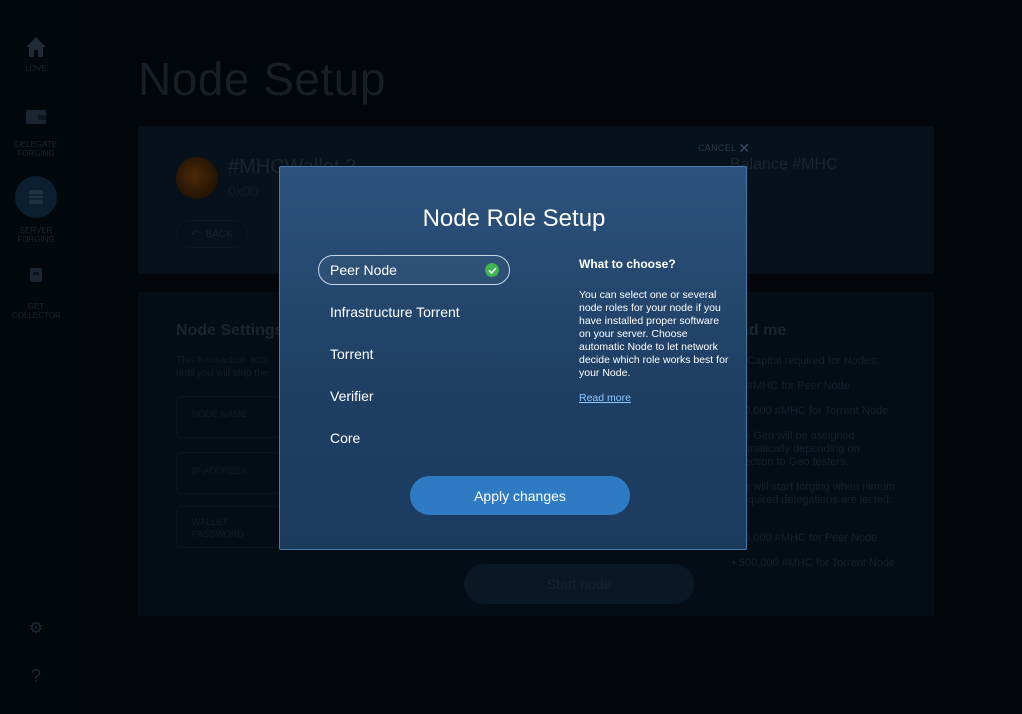 The height and width of the screenshot is (714, 1022). Describe the element at coordinates (808, 361) in the screenshot. I see `readme-line: d Capital required for Nodes:` at that location.